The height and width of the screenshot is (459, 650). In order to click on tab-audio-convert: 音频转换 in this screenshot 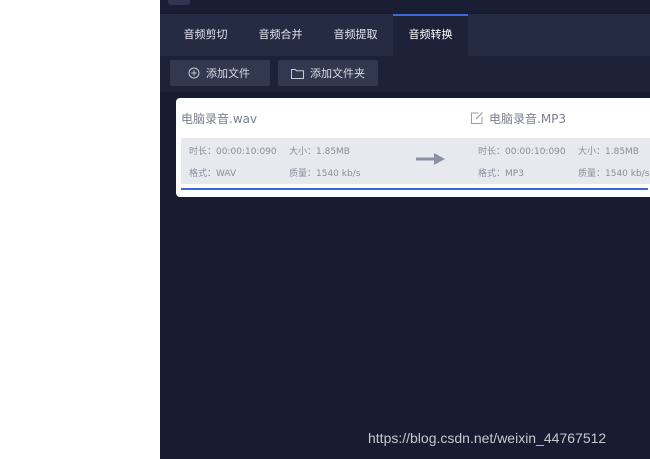, I will do `click(430, 35)`.